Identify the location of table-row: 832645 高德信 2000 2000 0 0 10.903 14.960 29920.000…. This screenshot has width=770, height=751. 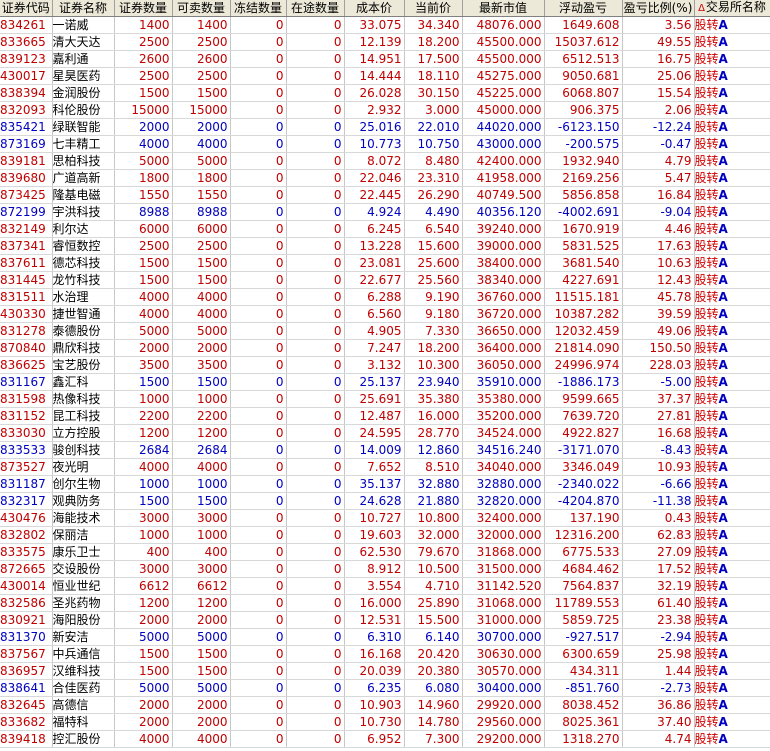
(385, 705).